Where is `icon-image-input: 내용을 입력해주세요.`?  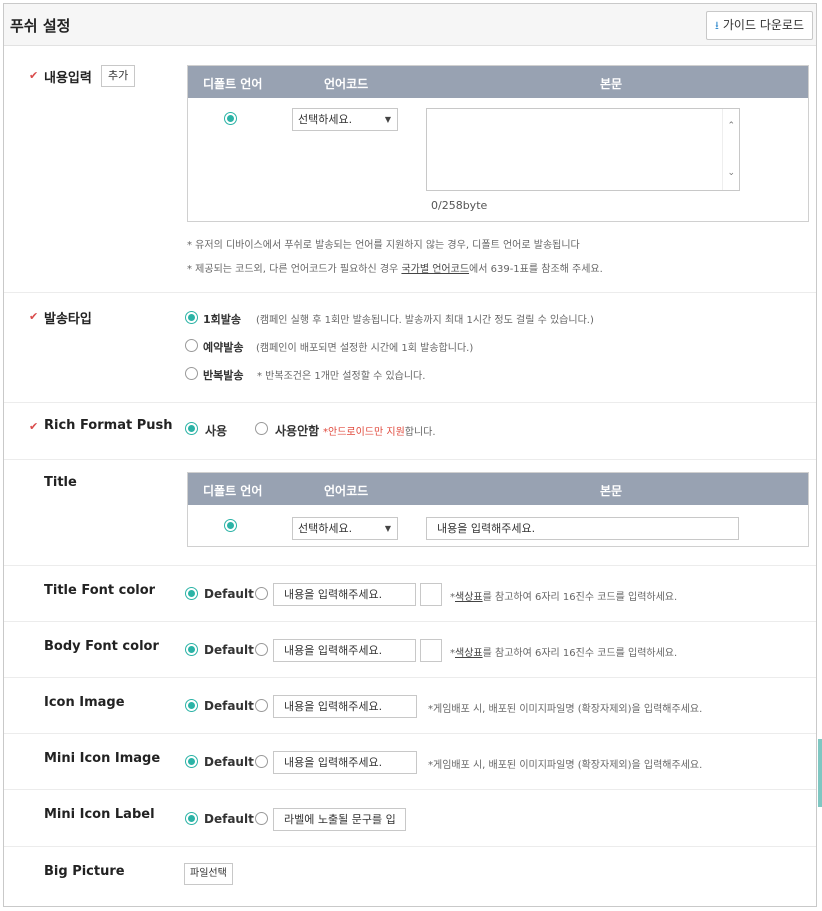
icon-image-input: 내용을 입력해주세요. is located at coordinates (345, 706).